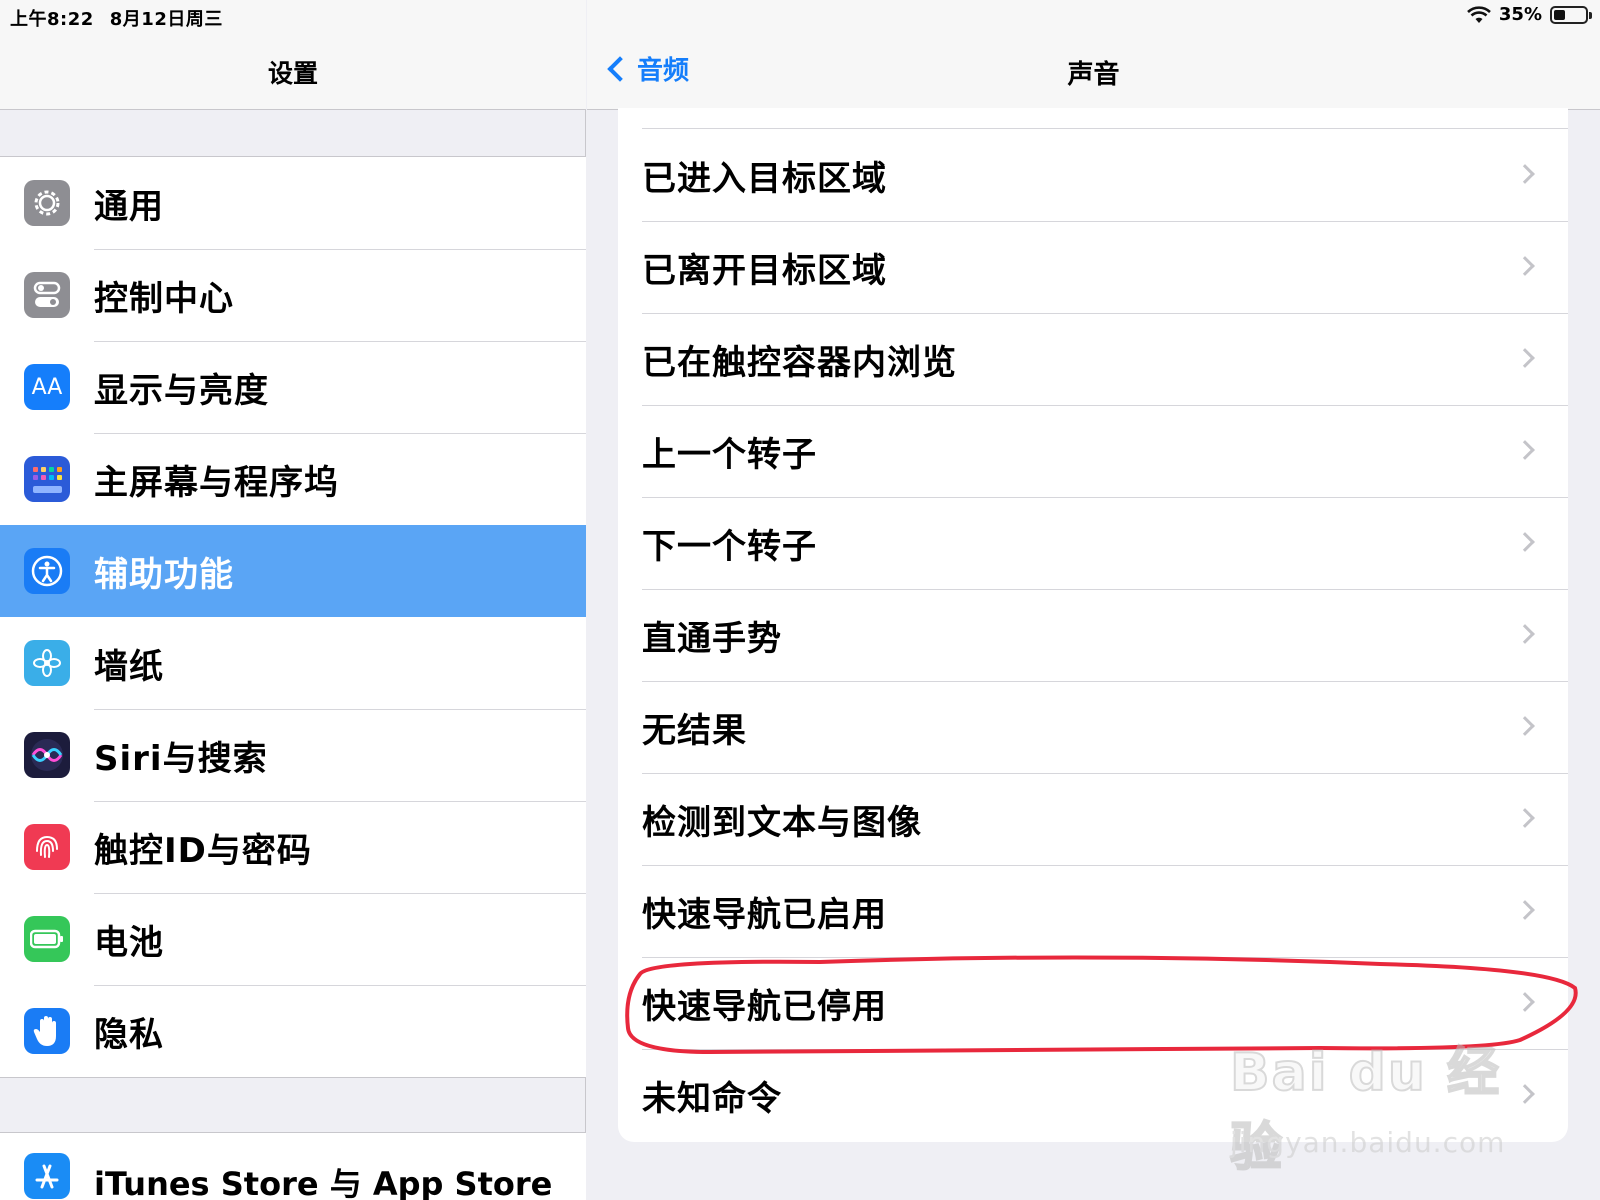 The height and width of the screenshot is (1200, 1600). I want to click on baidu-watermark: Bai du 经验 jingyan.baidu.com, so click(1379, 1104).